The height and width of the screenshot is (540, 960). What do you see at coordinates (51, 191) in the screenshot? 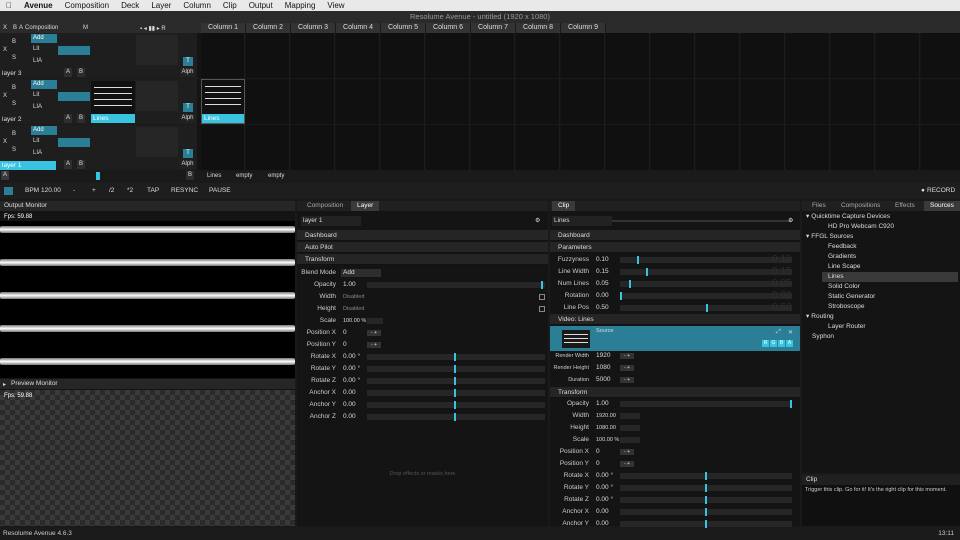
I see `bpm-value: 120.00` at bounding box center [51, 191].